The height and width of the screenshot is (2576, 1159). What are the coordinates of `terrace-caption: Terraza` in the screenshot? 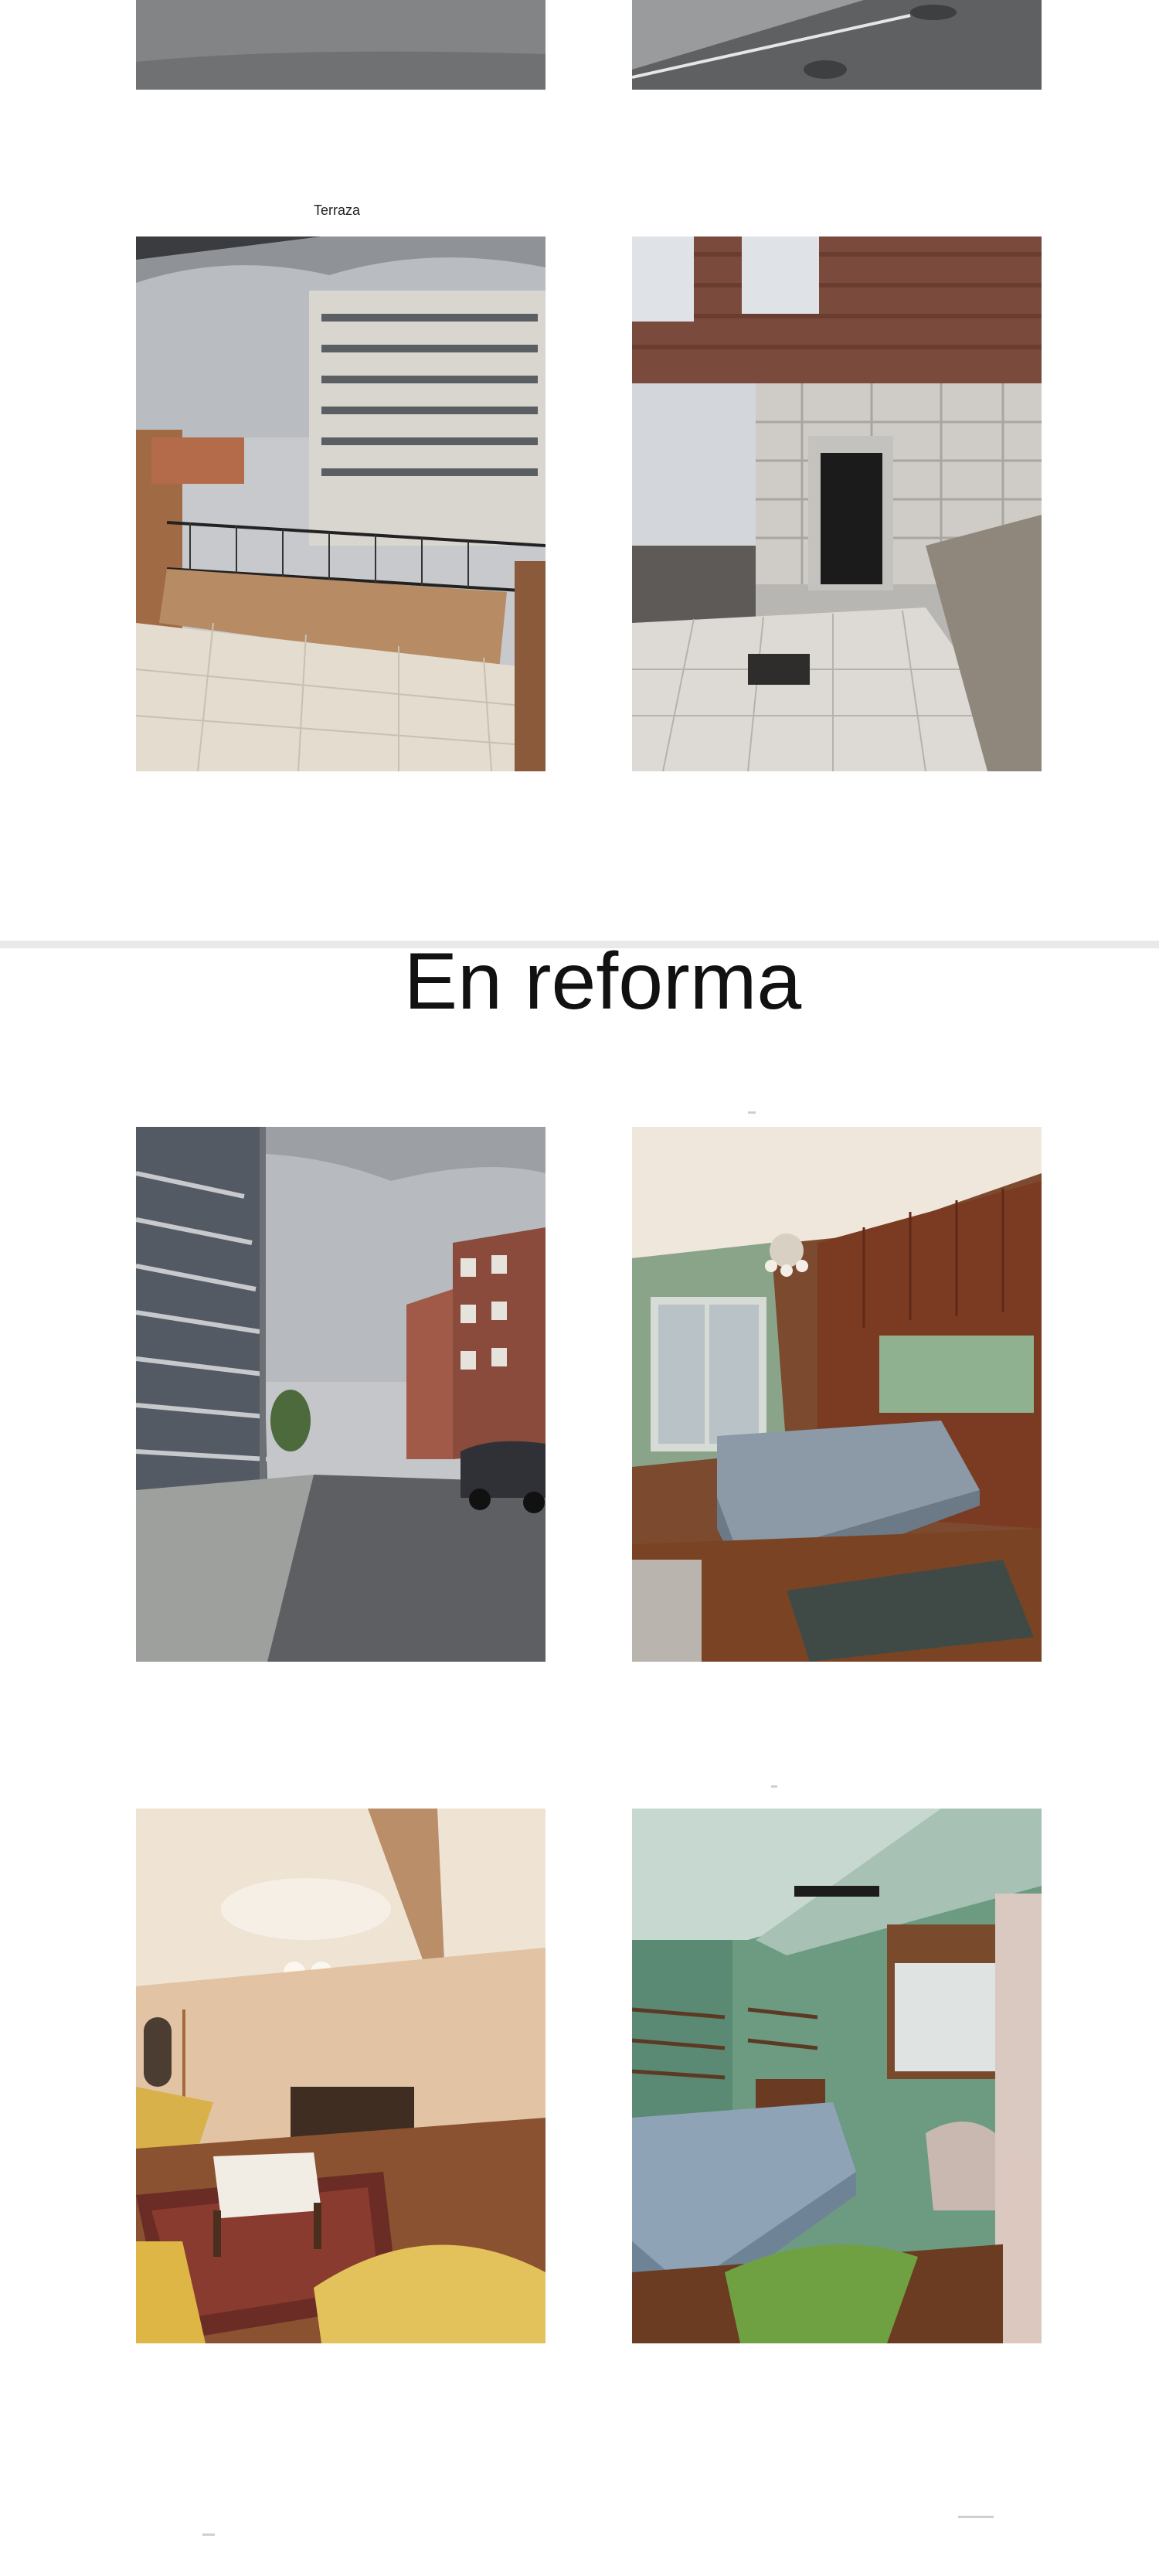 It's located at (337, 210).